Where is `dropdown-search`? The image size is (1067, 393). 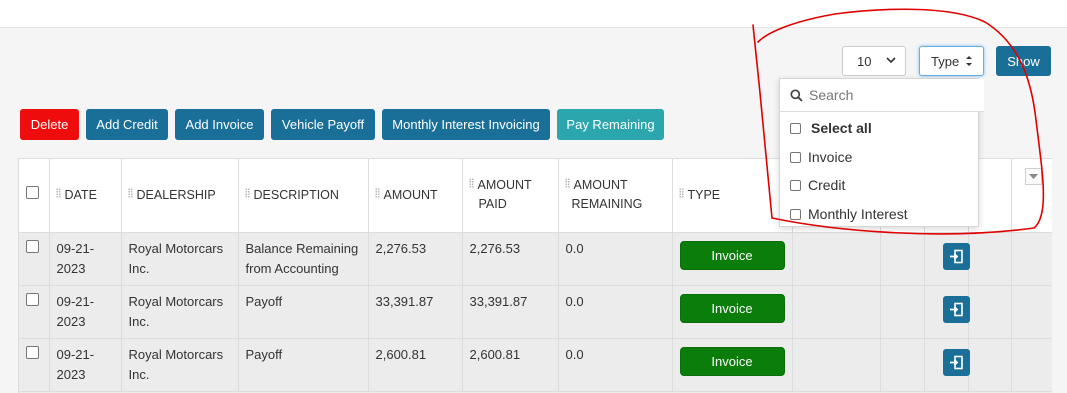
dropdown-search is located at coordinates (882, 95).